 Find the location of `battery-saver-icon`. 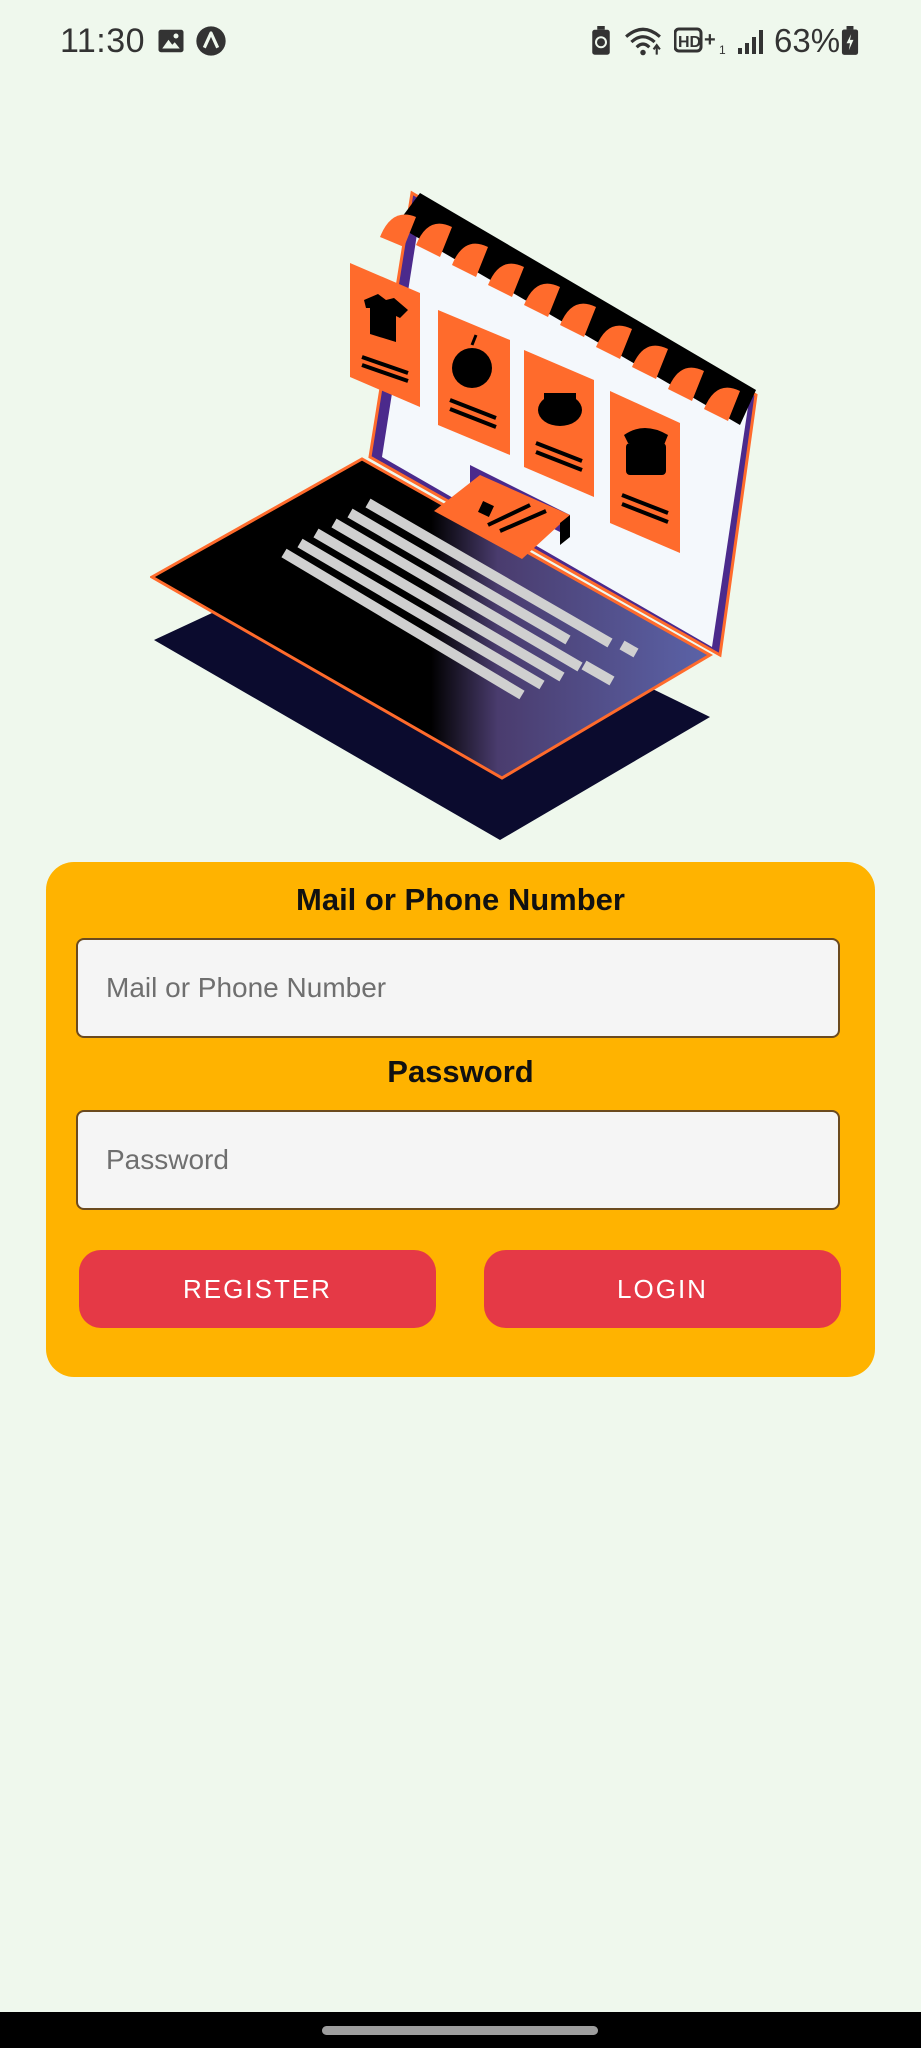

battery-saver-icon is located at coordinates (601, 40).